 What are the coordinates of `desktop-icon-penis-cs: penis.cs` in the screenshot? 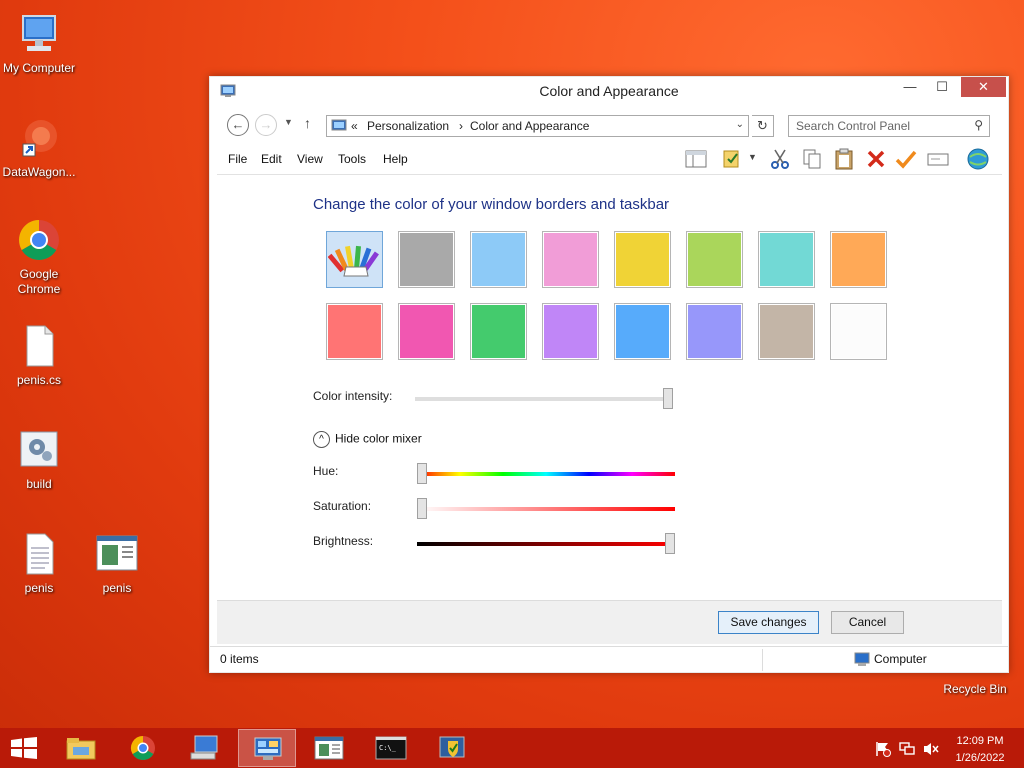 It's located at (39, 355).